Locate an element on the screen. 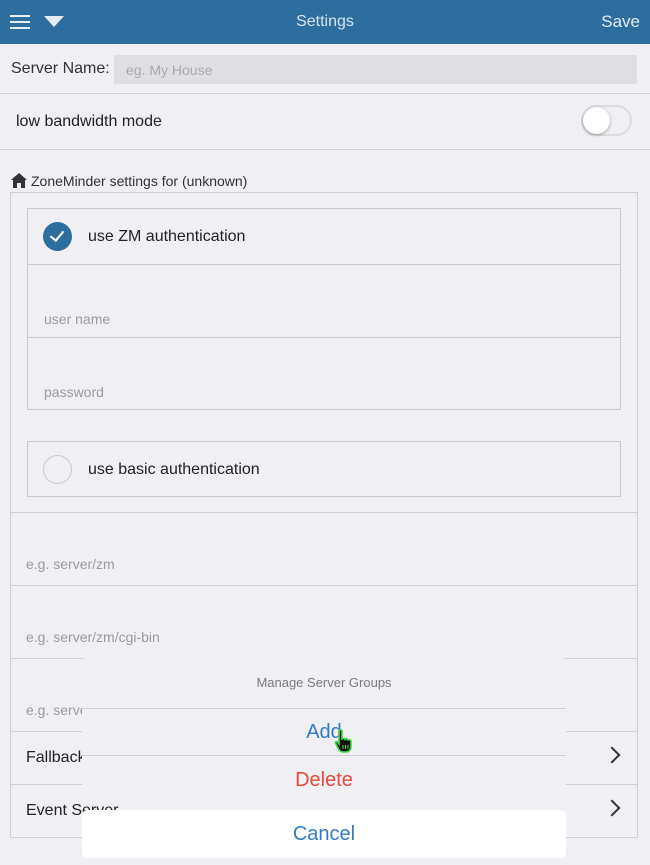 This screenshot has height=865, width=650. hand-cursor-icon is located at coordinates (343, 741).